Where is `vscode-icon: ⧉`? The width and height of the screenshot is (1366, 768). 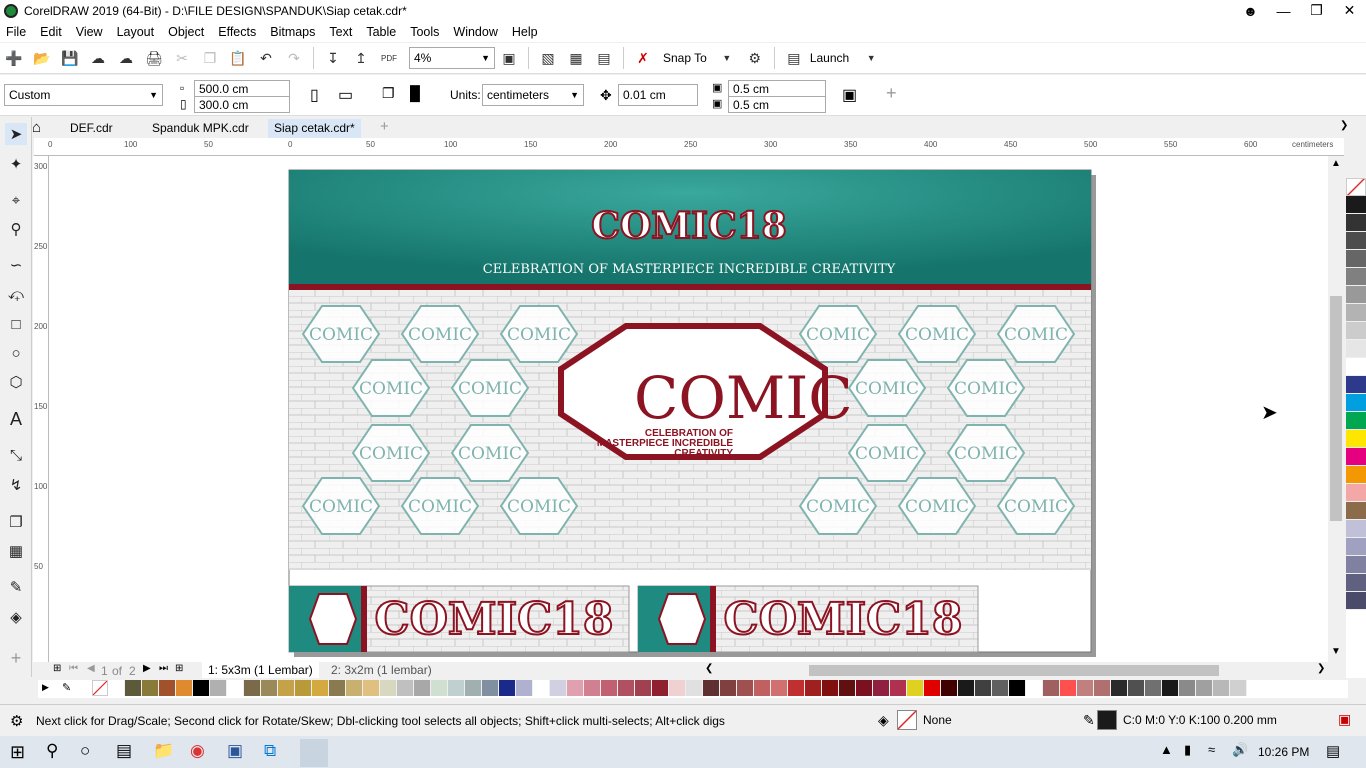
vscode-icon: ⧉ is located at coordinates (270, 751).